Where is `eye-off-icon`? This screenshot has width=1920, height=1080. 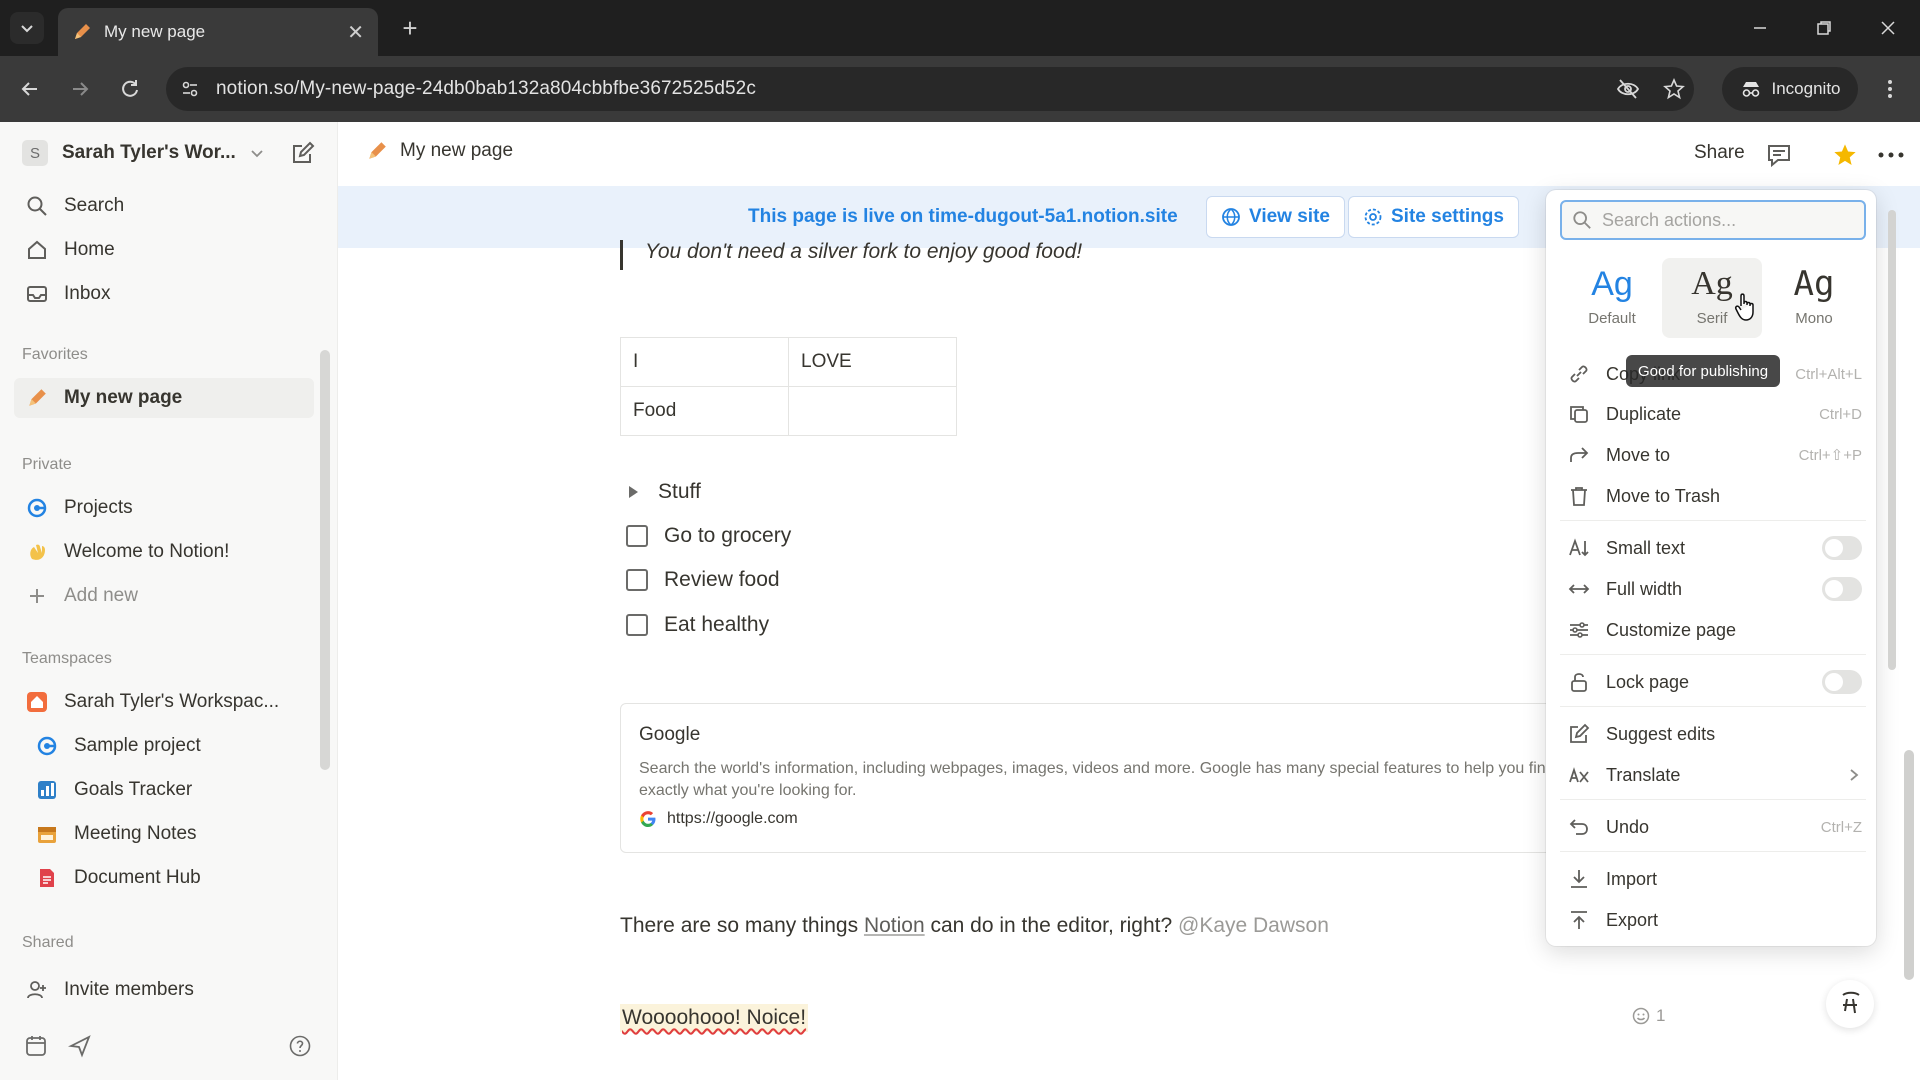
eye-off-icon is located at coordinates (1628, 89).